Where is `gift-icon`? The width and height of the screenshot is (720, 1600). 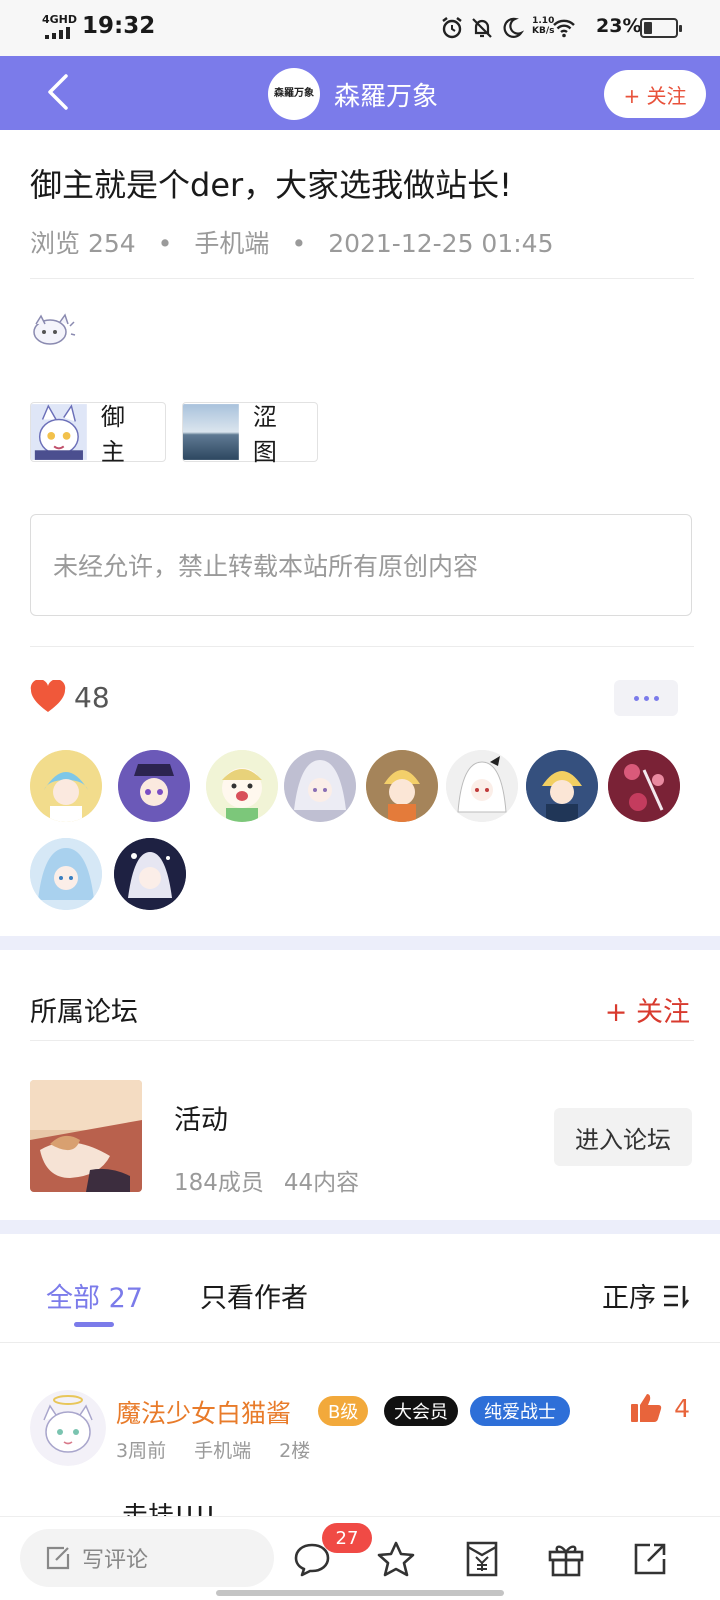
gift-icon is located at coordinates (566, 1559).